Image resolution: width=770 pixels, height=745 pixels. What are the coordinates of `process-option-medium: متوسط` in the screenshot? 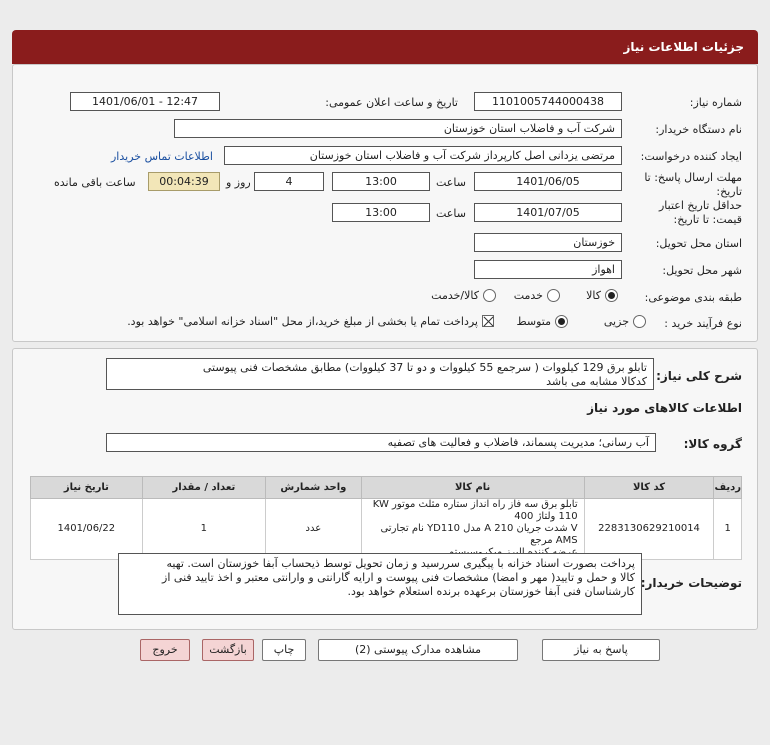 It's located at (542, 321).